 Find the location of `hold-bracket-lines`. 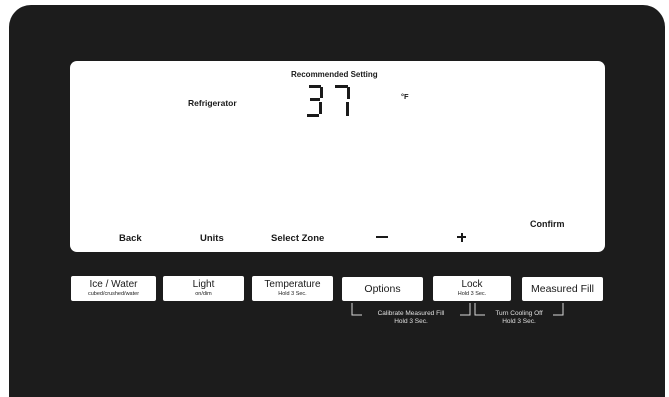

hold-bracket-lines is located at coordinates (457, 309).